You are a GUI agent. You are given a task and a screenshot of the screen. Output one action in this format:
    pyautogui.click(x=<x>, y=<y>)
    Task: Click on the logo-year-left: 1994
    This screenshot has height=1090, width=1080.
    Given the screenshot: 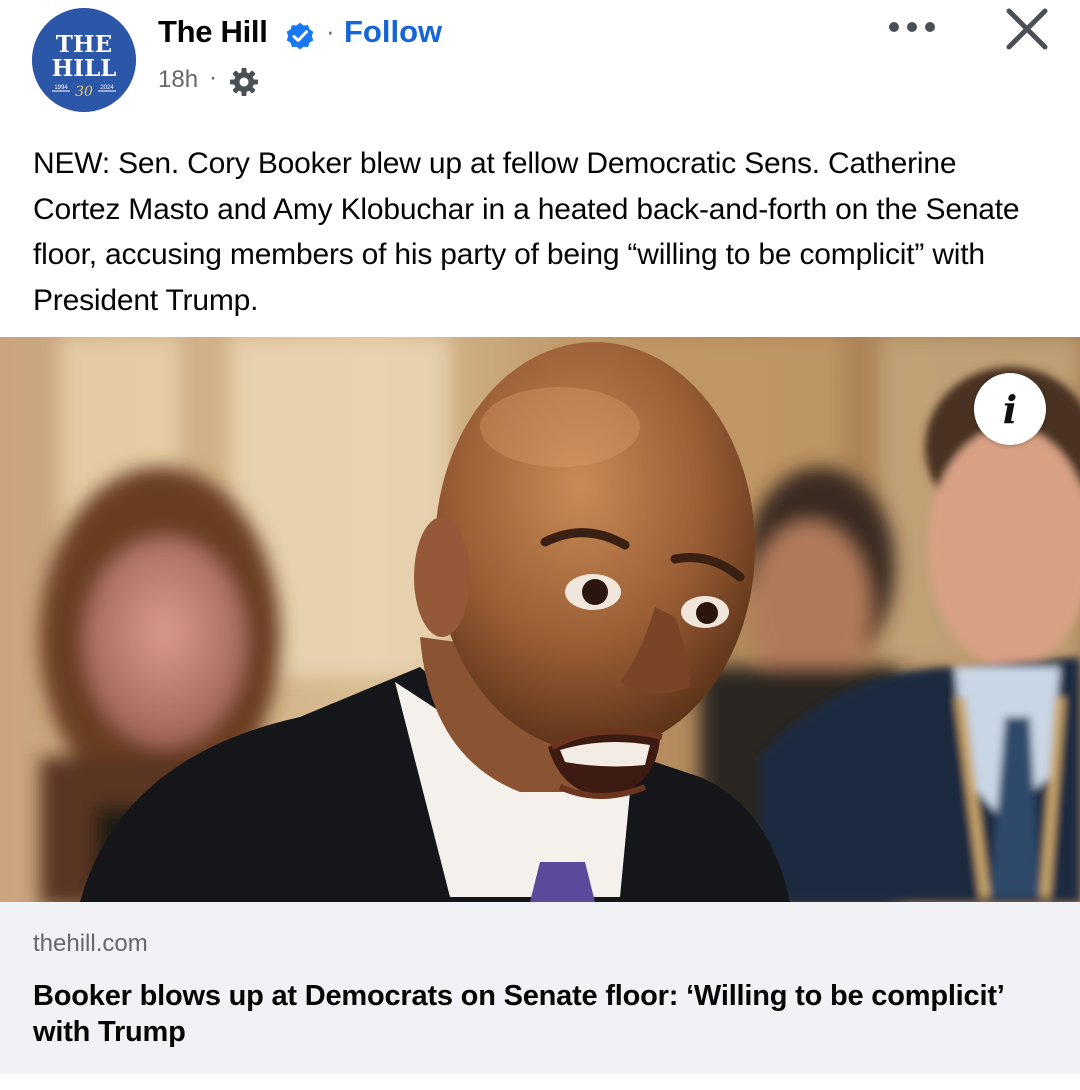 What is the action you would take?
    pyautogui.click(x=61, y=88)
    